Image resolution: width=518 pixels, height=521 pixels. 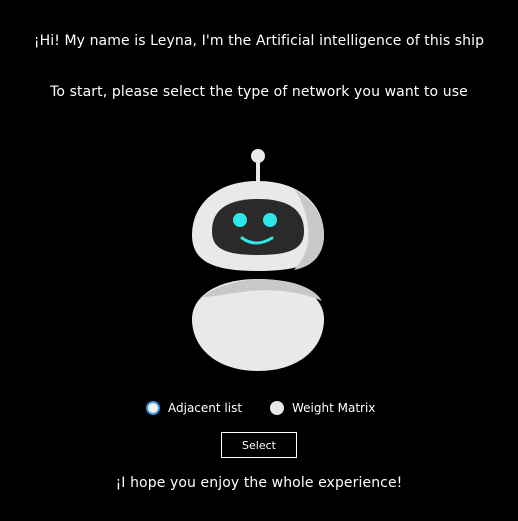 I want to click on adjacent-list-label: Adjacent list, so click(x=205, y=408).